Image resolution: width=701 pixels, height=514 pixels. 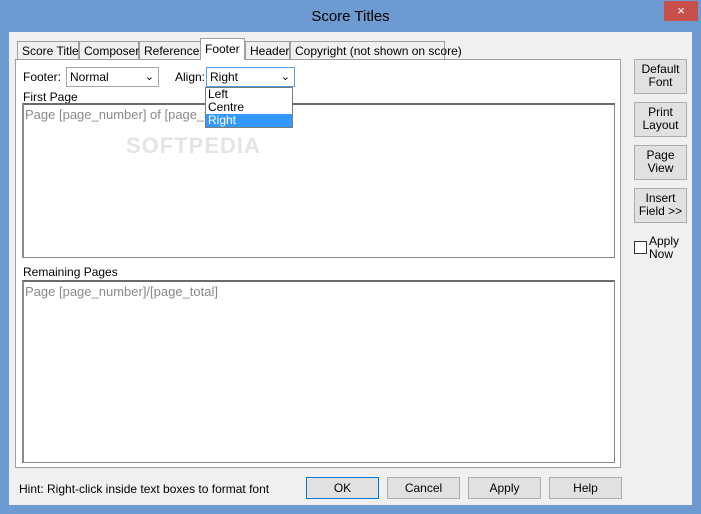 What do you see at coordinates (660, 168) in the screenshot?
I see `button-label-line: View` at bounding box center [660, 168].